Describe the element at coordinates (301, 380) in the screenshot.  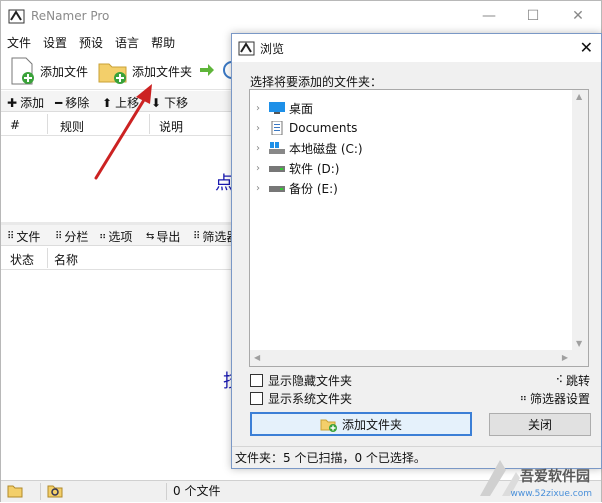
I see `show-hidden-checkbox-row: 显示隐藏文件夹` at that location.